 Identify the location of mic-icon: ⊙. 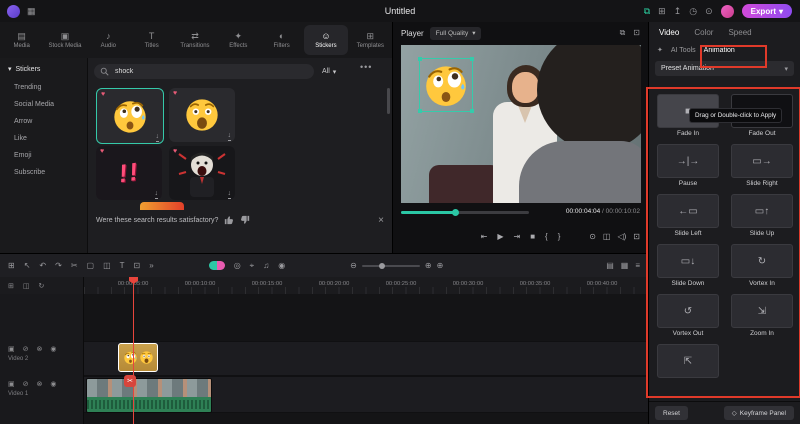
(709, 11).